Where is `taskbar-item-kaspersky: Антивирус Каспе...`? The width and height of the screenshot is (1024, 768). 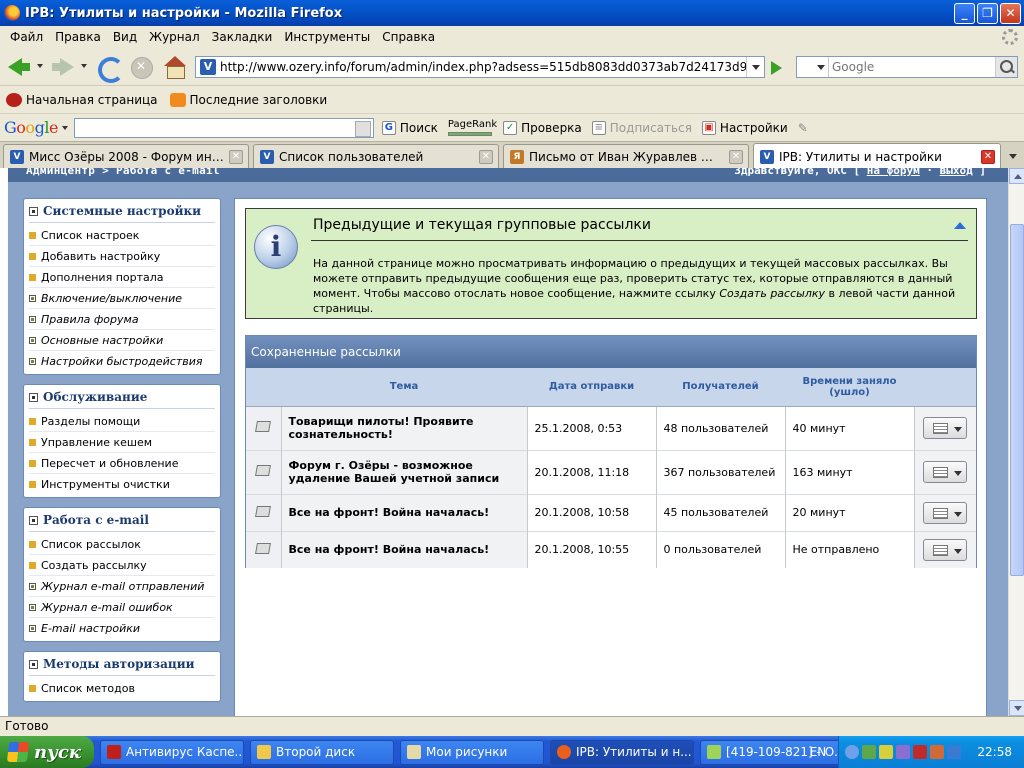 taskbar-item-kaspersky: Антивирус Каспе... is located at coordinates (172, 752).